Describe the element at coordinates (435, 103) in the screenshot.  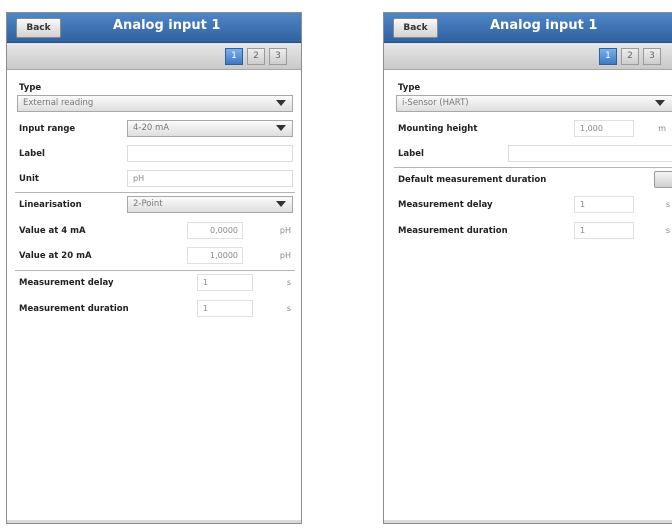
I see `type-value: i-Sensor (HART)` at that location.